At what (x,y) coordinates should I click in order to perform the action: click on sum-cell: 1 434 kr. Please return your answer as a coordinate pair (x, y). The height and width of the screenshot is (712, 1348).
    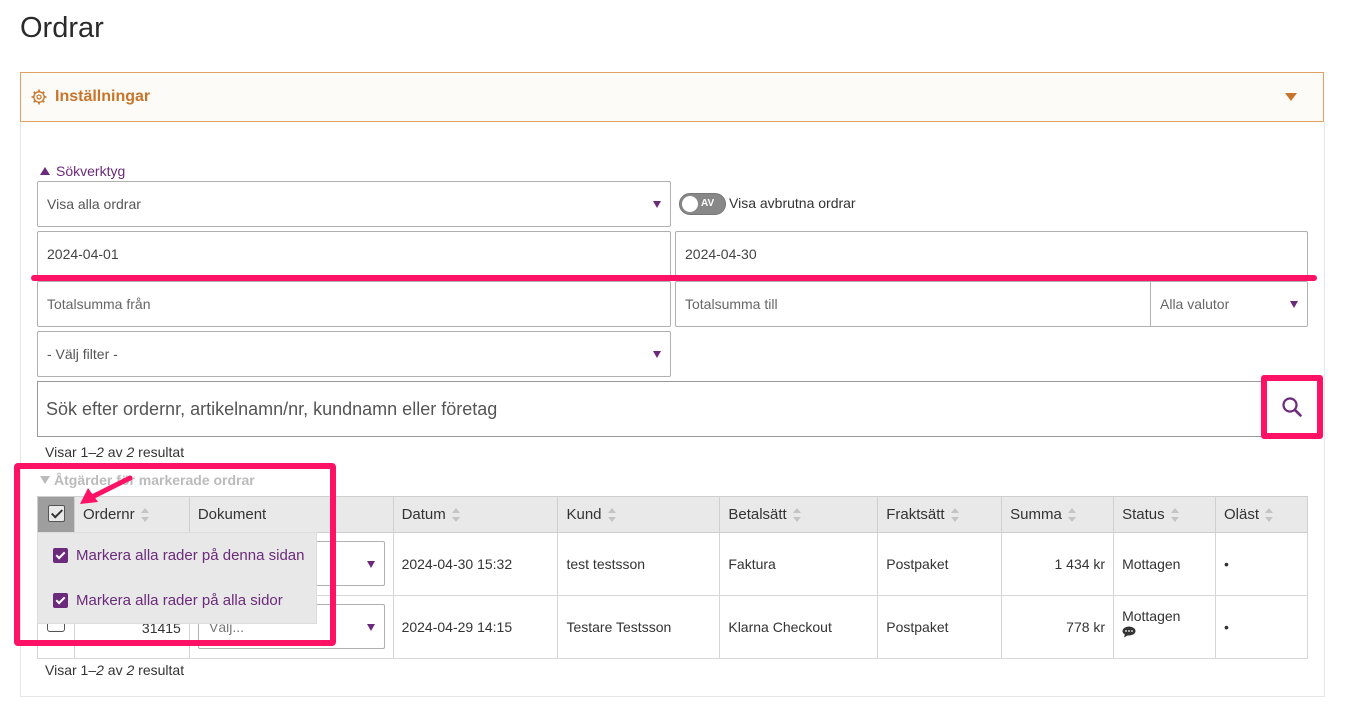
    Looking at the image, I should click on (1058, 564).